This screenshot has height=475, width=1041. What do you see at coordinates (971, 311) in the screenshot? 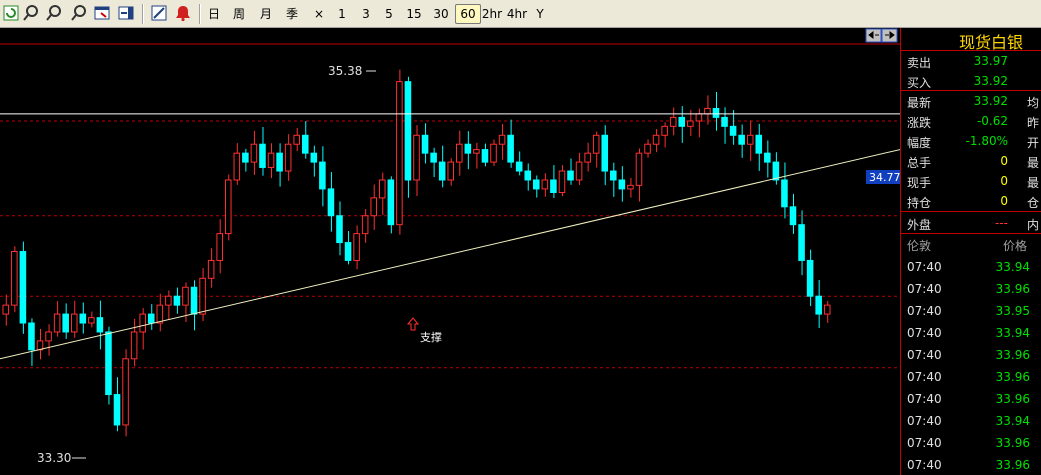
I see `tick-row: 07:40 33.95` at bounding box center [971, 311].